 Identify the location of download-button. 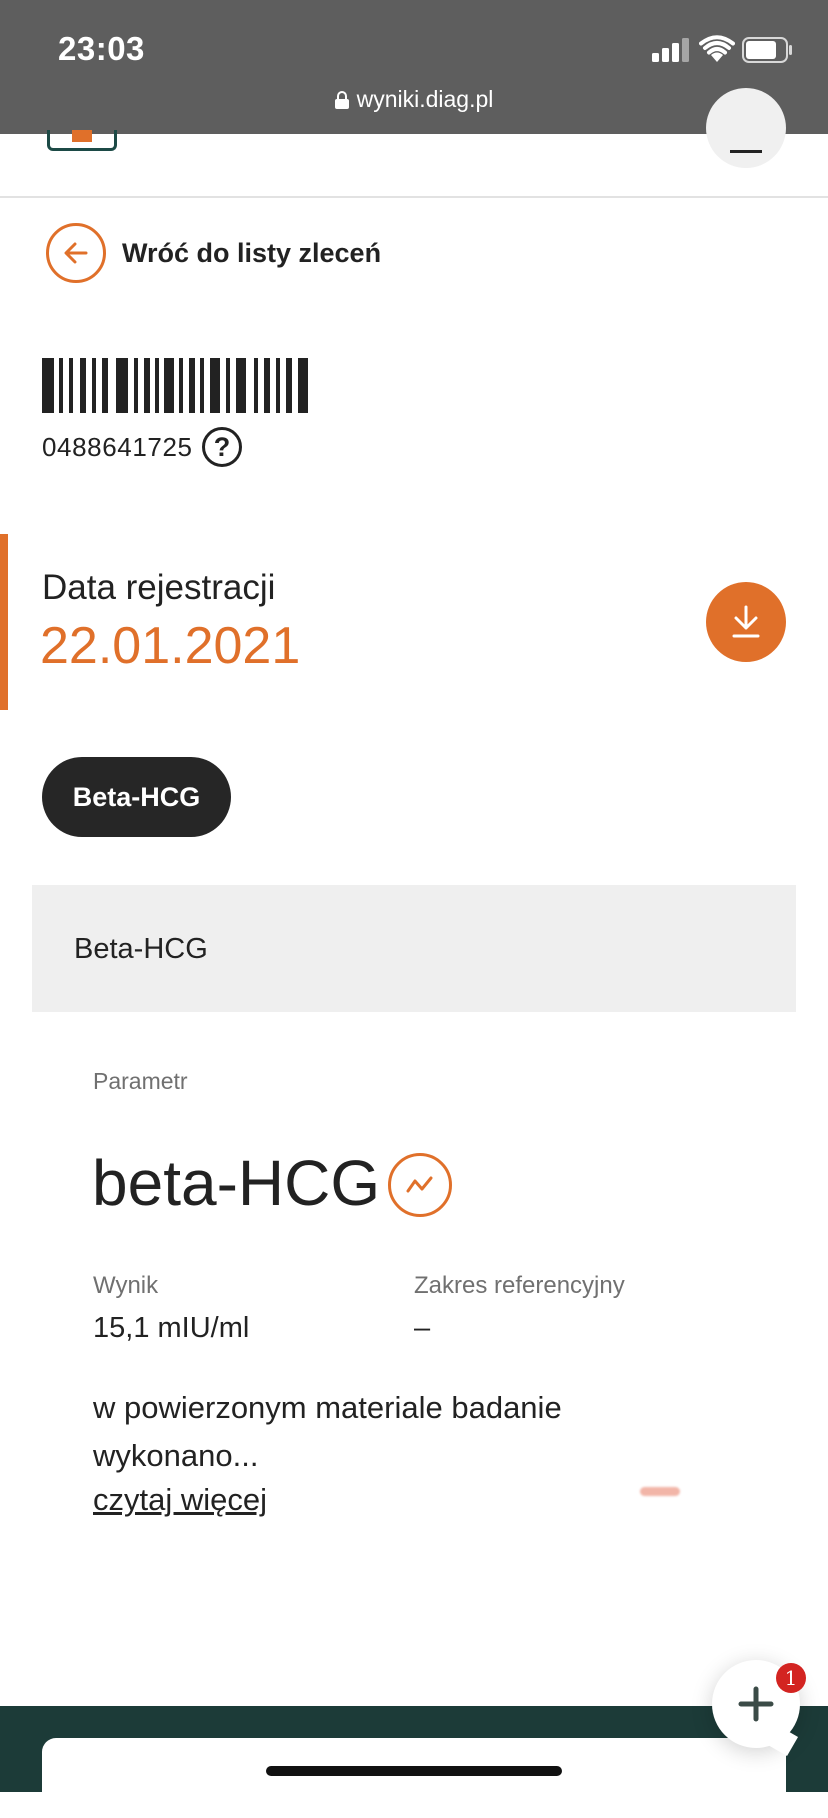
(746, 622).